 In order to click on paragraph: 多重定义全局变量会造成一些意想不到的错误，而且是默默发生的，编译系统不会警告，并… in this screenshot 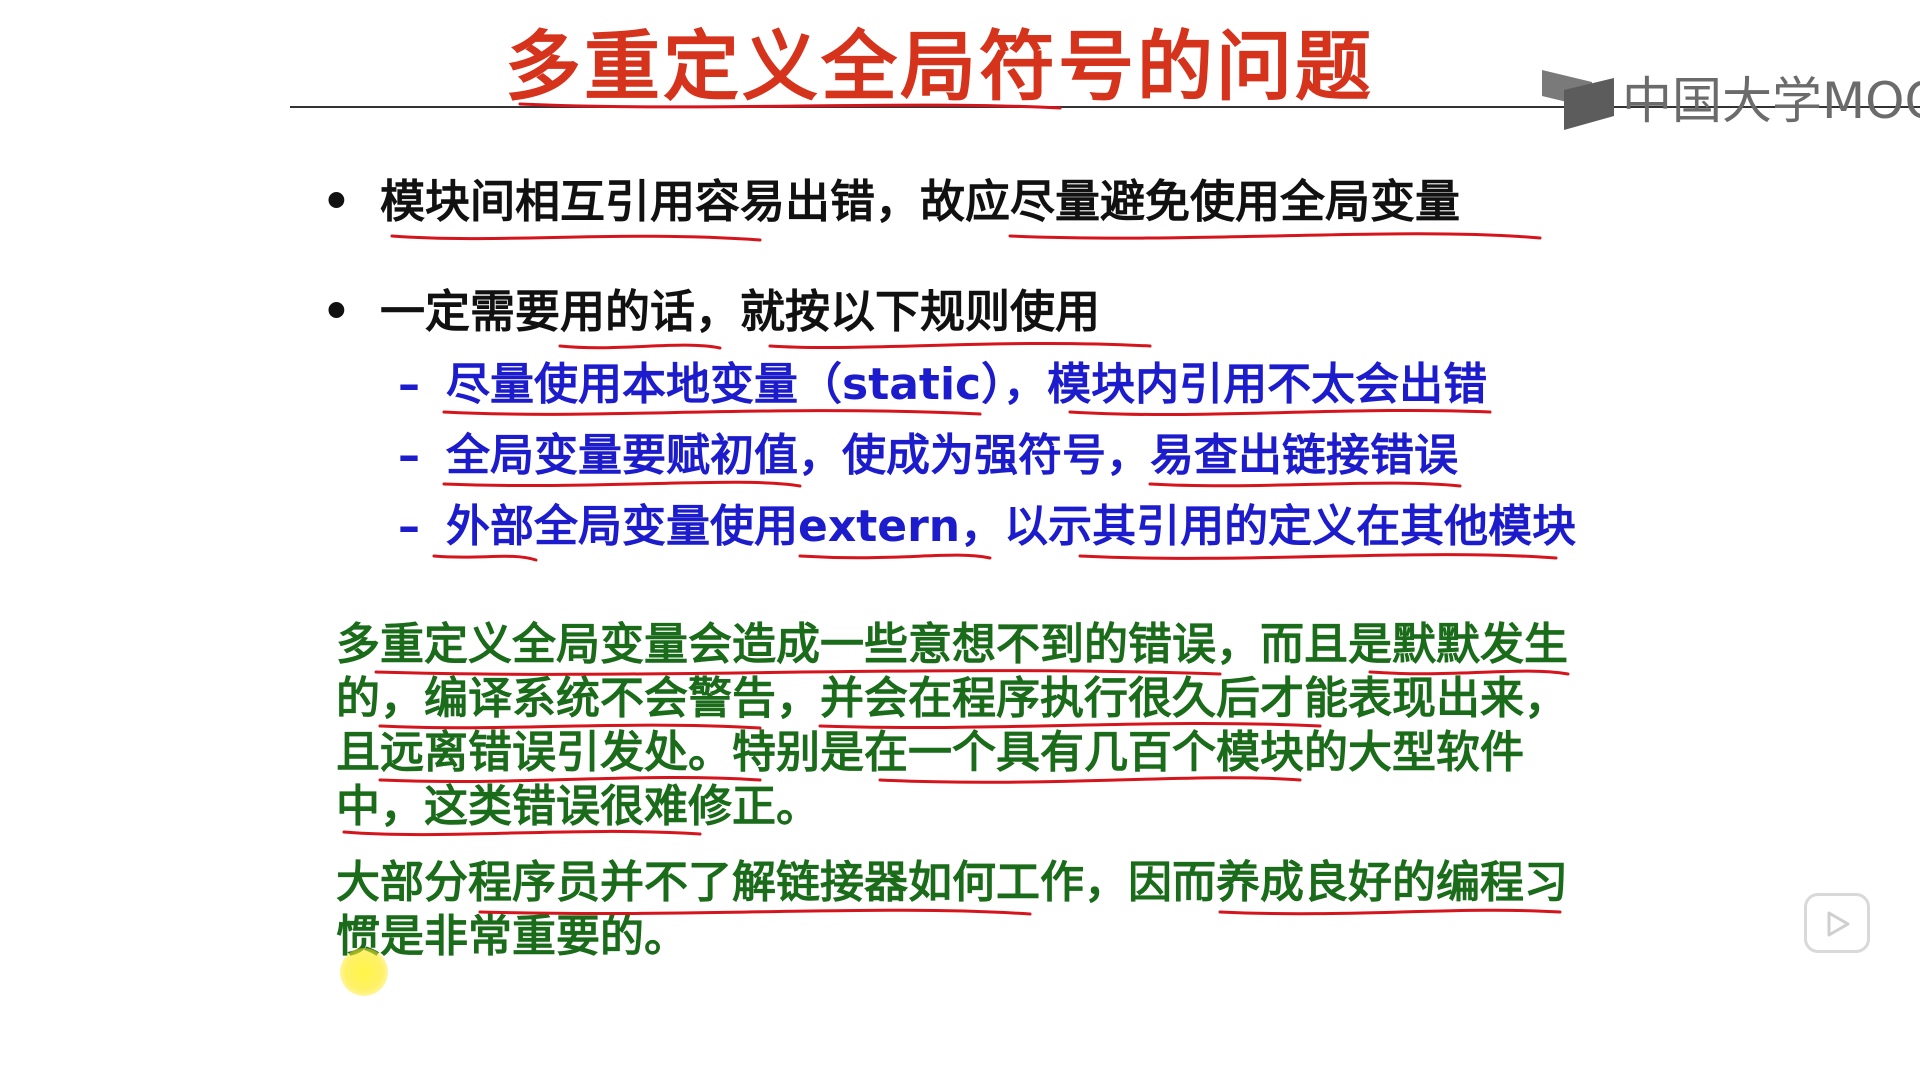, I will do `click(952, 725)`.